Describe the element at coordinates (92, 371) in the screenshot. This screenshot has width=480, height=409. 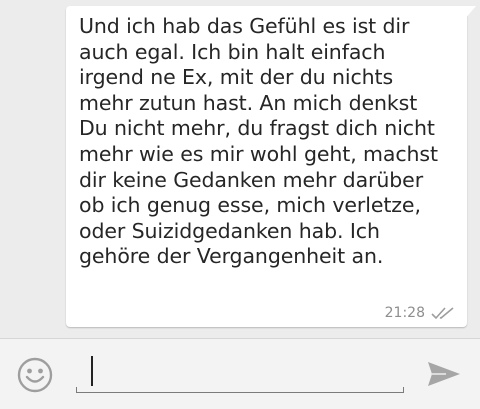
I see `text-caret` at that location.